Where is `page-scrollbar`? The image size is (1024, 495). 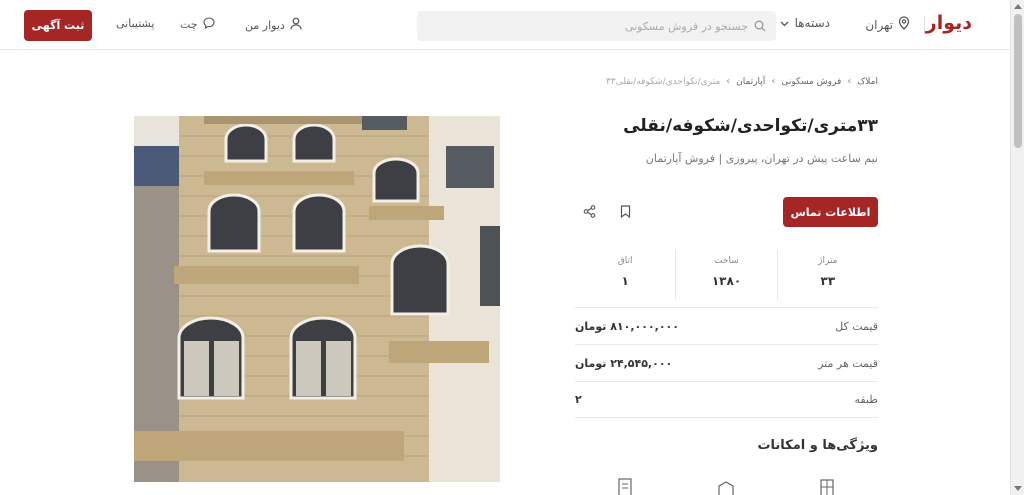 page-scrollbar is located at coordinates (1017, 247).